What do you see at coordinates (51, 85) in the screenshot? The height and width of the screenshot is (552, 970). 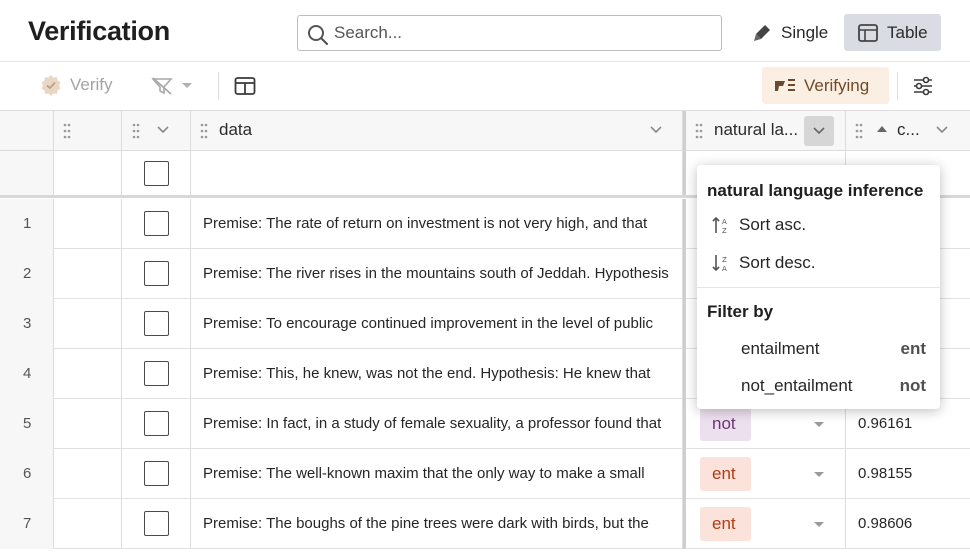 I see `verify-badge-icon` at bounding box center [51, 85].